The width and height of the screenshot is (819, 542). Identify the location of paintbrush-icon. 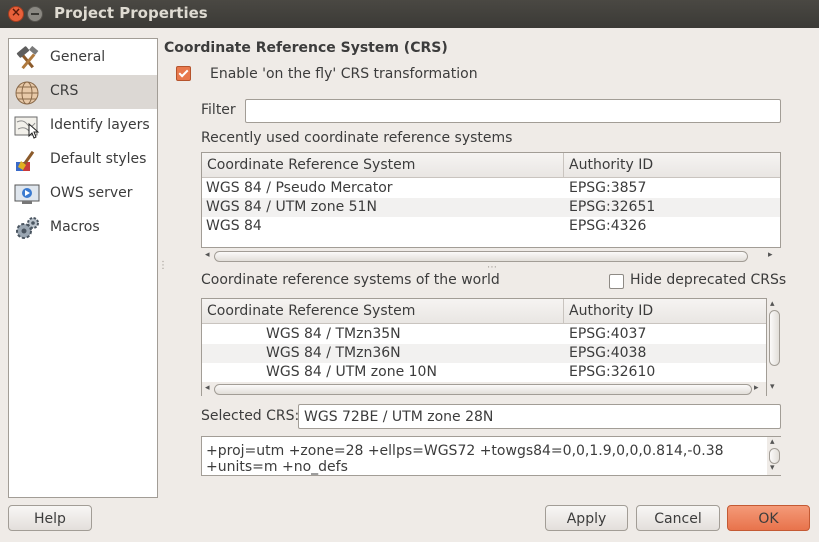
(25, 160).